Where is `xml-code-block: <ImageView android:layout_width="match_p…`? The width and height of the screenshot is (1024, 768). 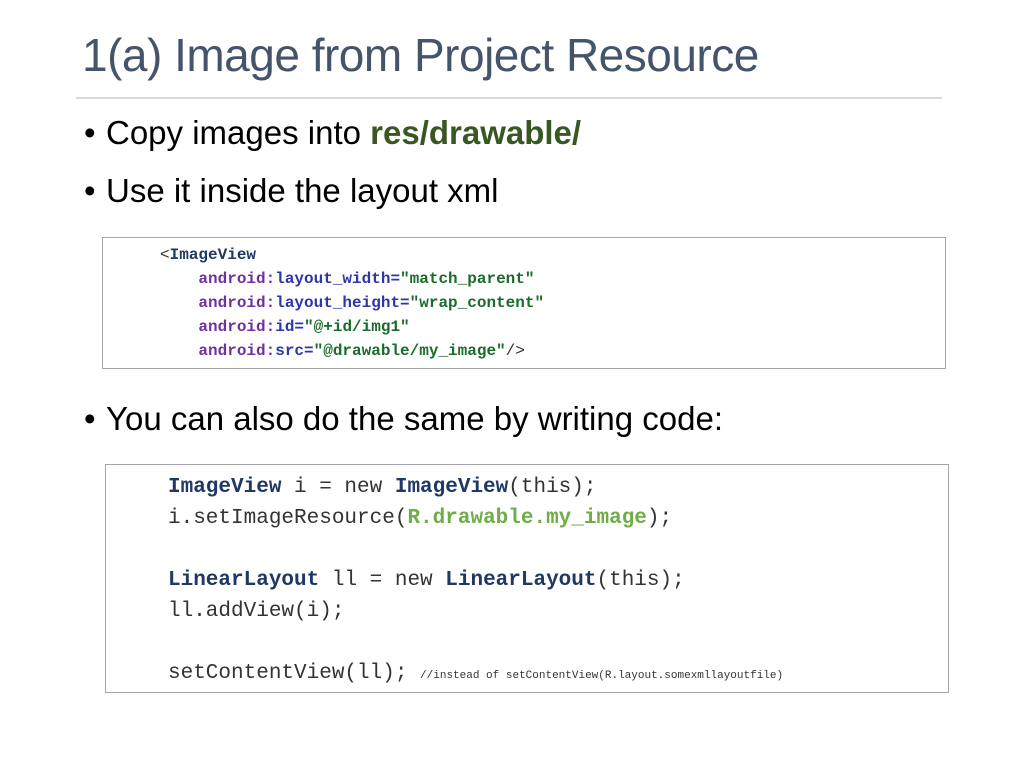
xml-code-block: <ImageView android:layout_width="match_p… is located at coordinates (352, 303).